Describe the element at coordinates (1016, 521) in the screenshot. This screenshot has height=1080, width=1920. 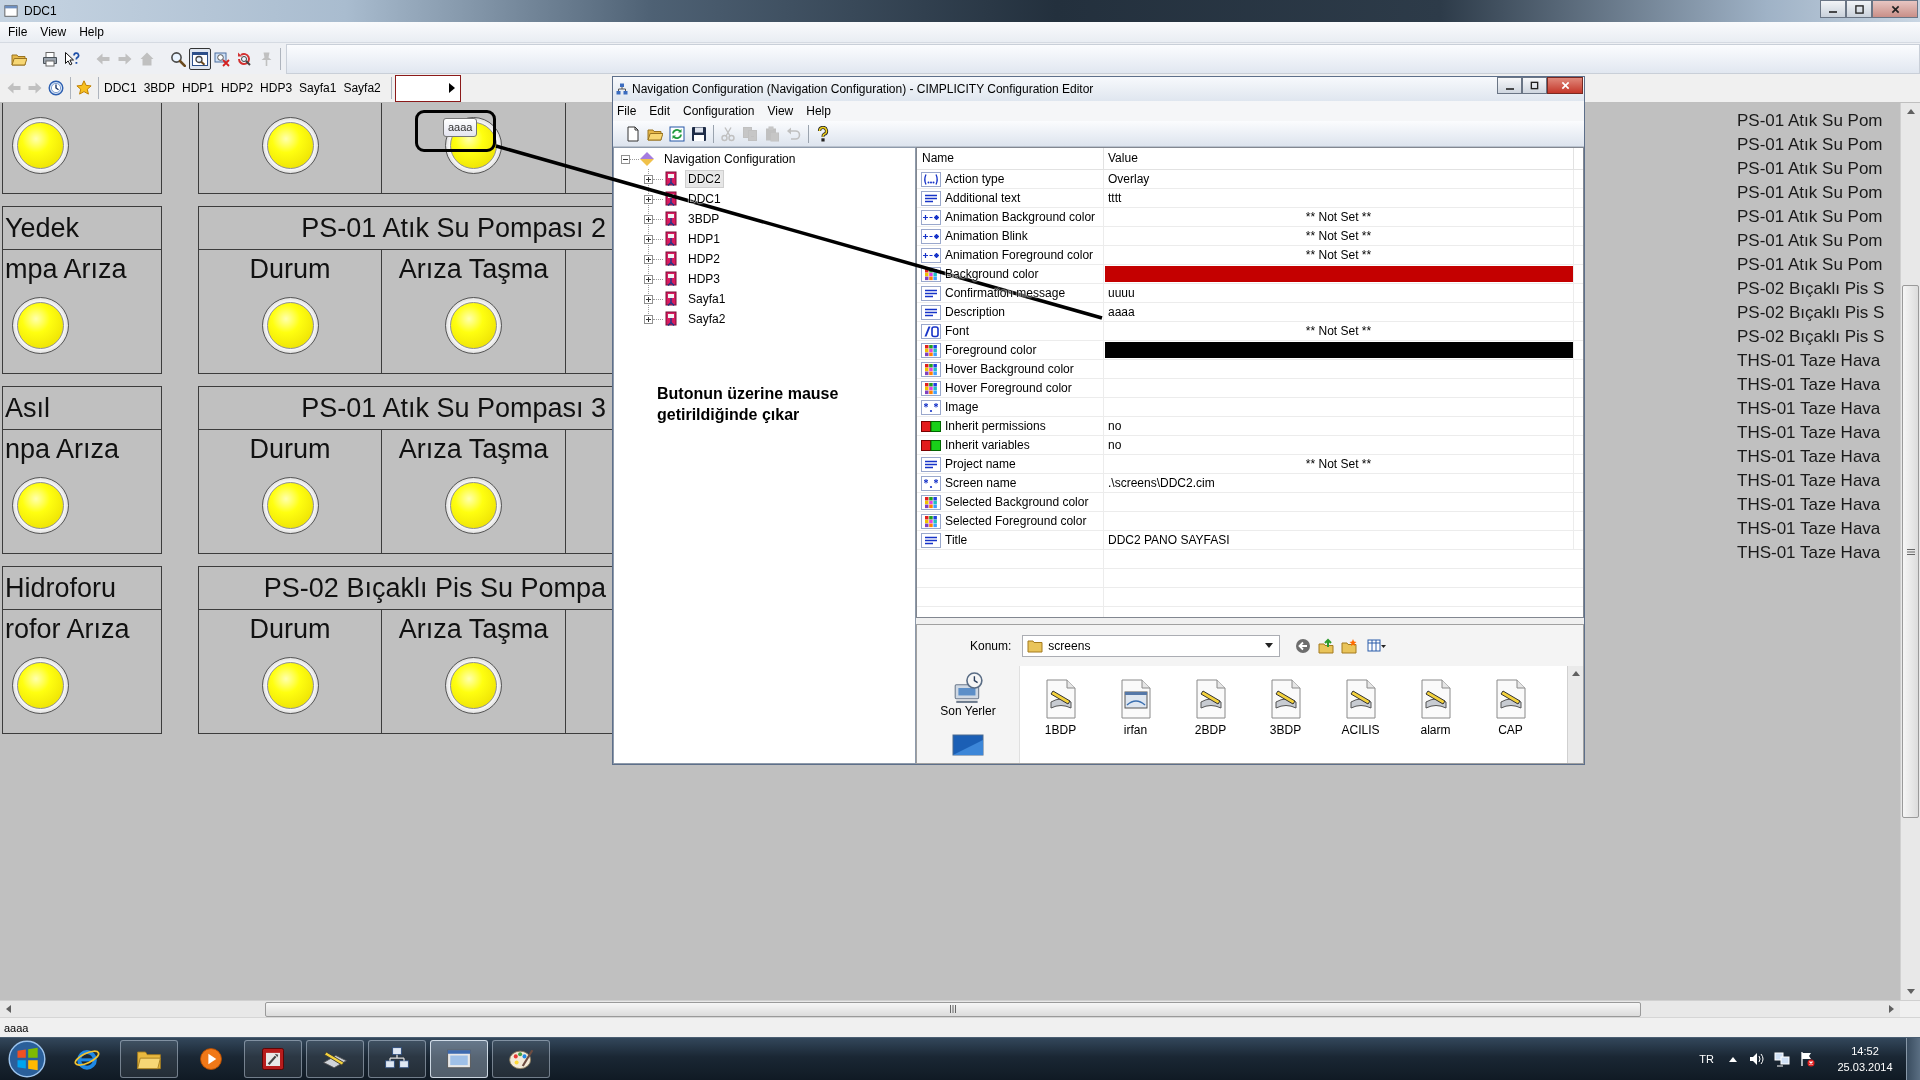
I see `property-name: Selected Foreground color` at that location.